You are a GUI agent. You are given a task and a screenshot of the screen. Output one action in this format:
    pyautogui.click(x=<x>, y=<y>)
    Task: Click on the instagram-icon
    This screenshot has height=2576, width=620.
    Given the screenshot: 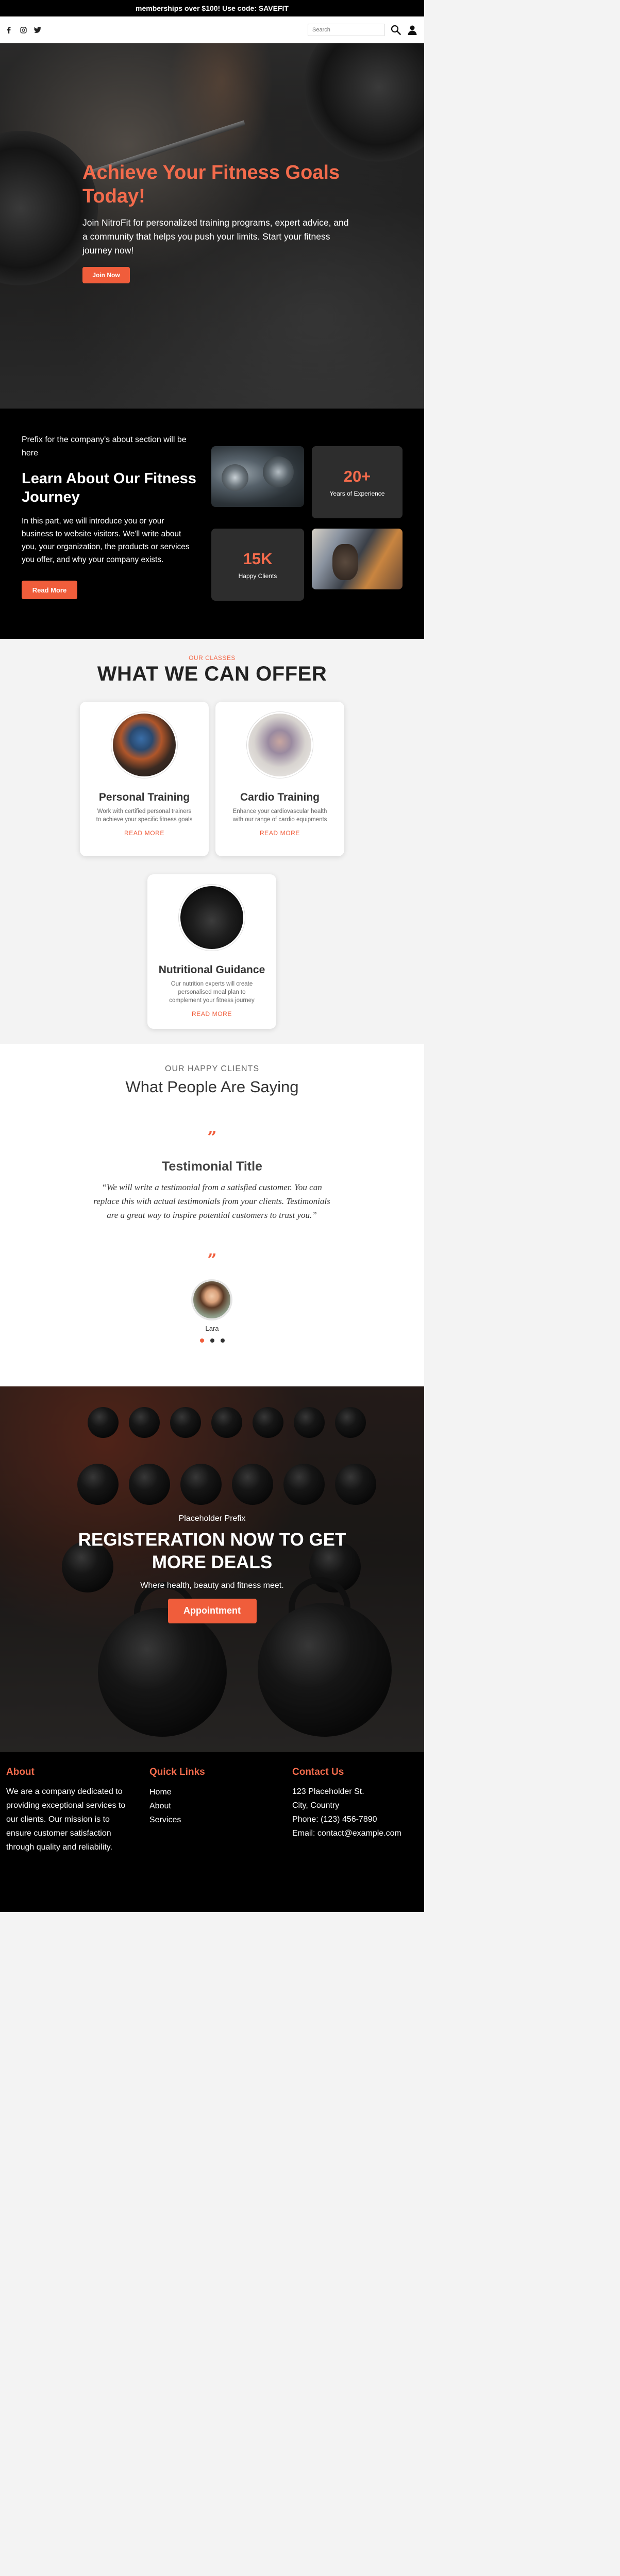 What is the action you would take?
    pyautogui.click(x=24, y=29)
    